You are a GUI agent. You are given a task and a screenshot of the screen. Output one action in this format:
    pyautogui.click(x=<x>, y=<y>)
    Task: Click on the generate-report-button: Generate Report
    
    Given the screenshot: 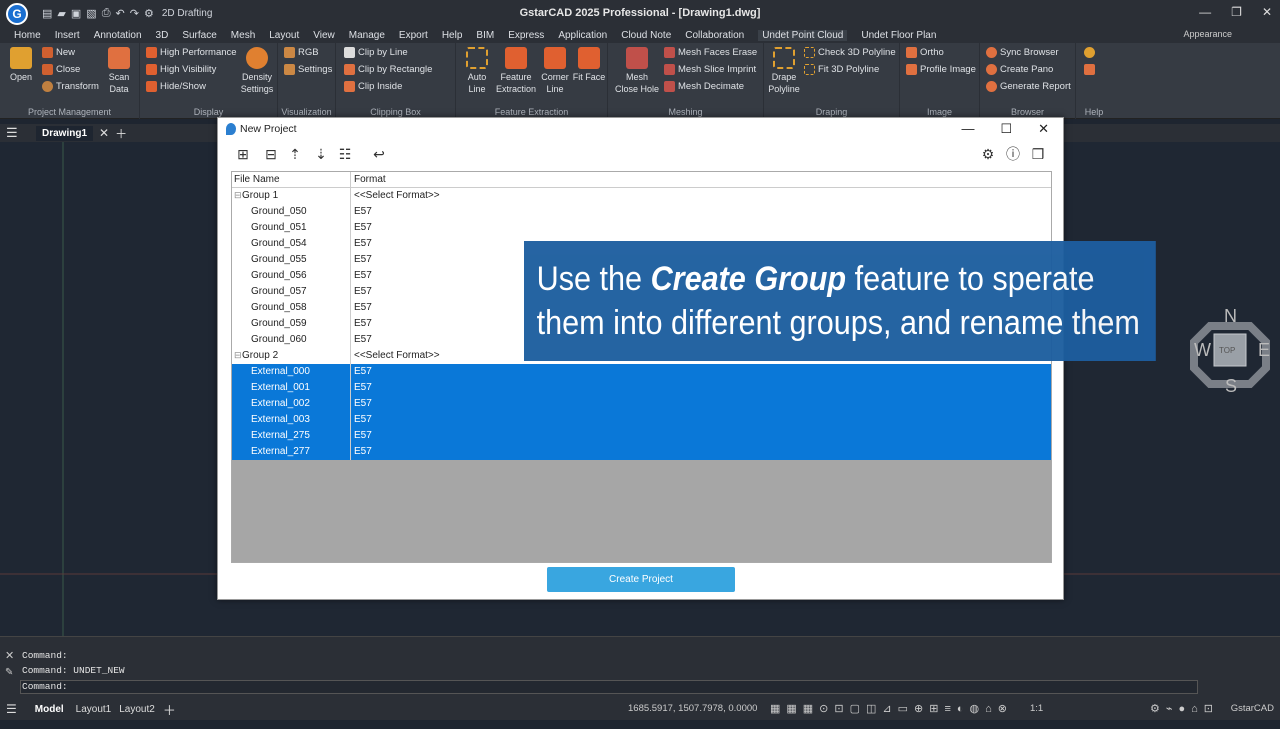 What is the action you would take?
    pyautogui.click(x=1028, y=86)
    